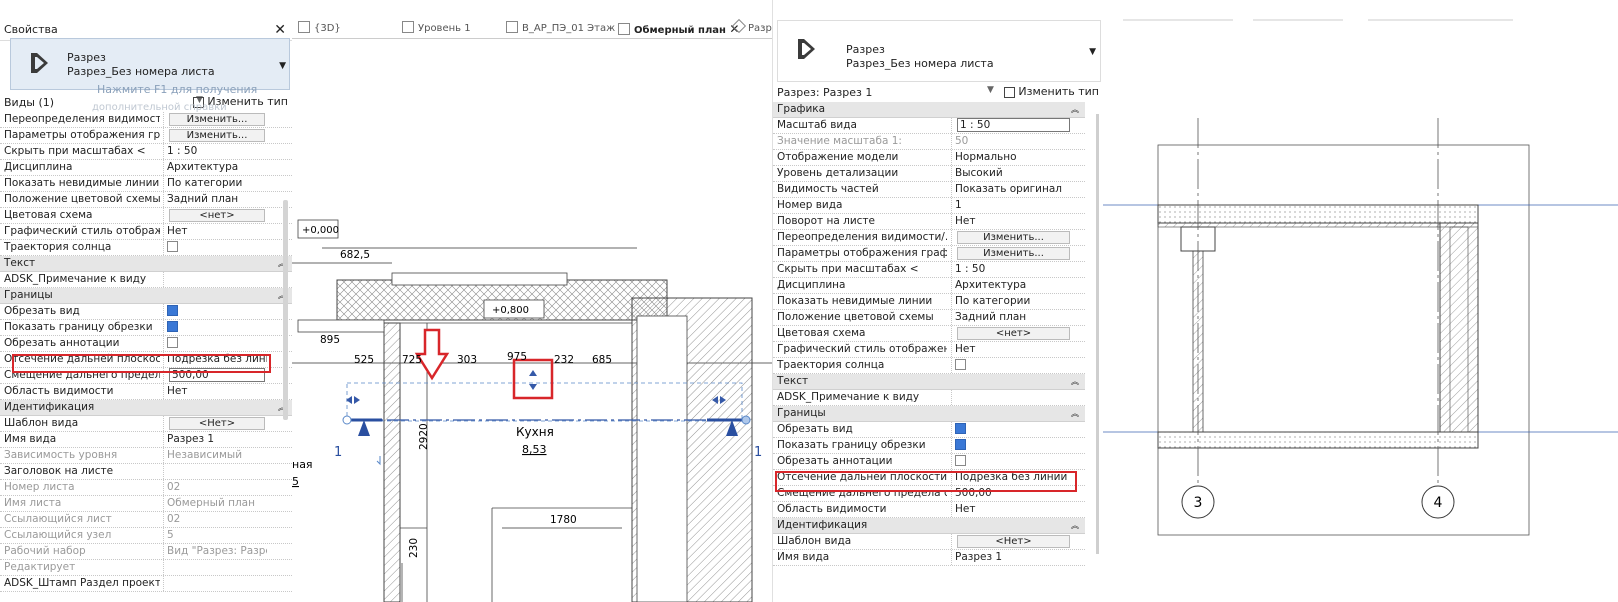 The width and height of the screenshot is (1618, 602). Describe the element at coordinates (803, 557) in the screenshot. I see `property-name: Имя вида` at that location.